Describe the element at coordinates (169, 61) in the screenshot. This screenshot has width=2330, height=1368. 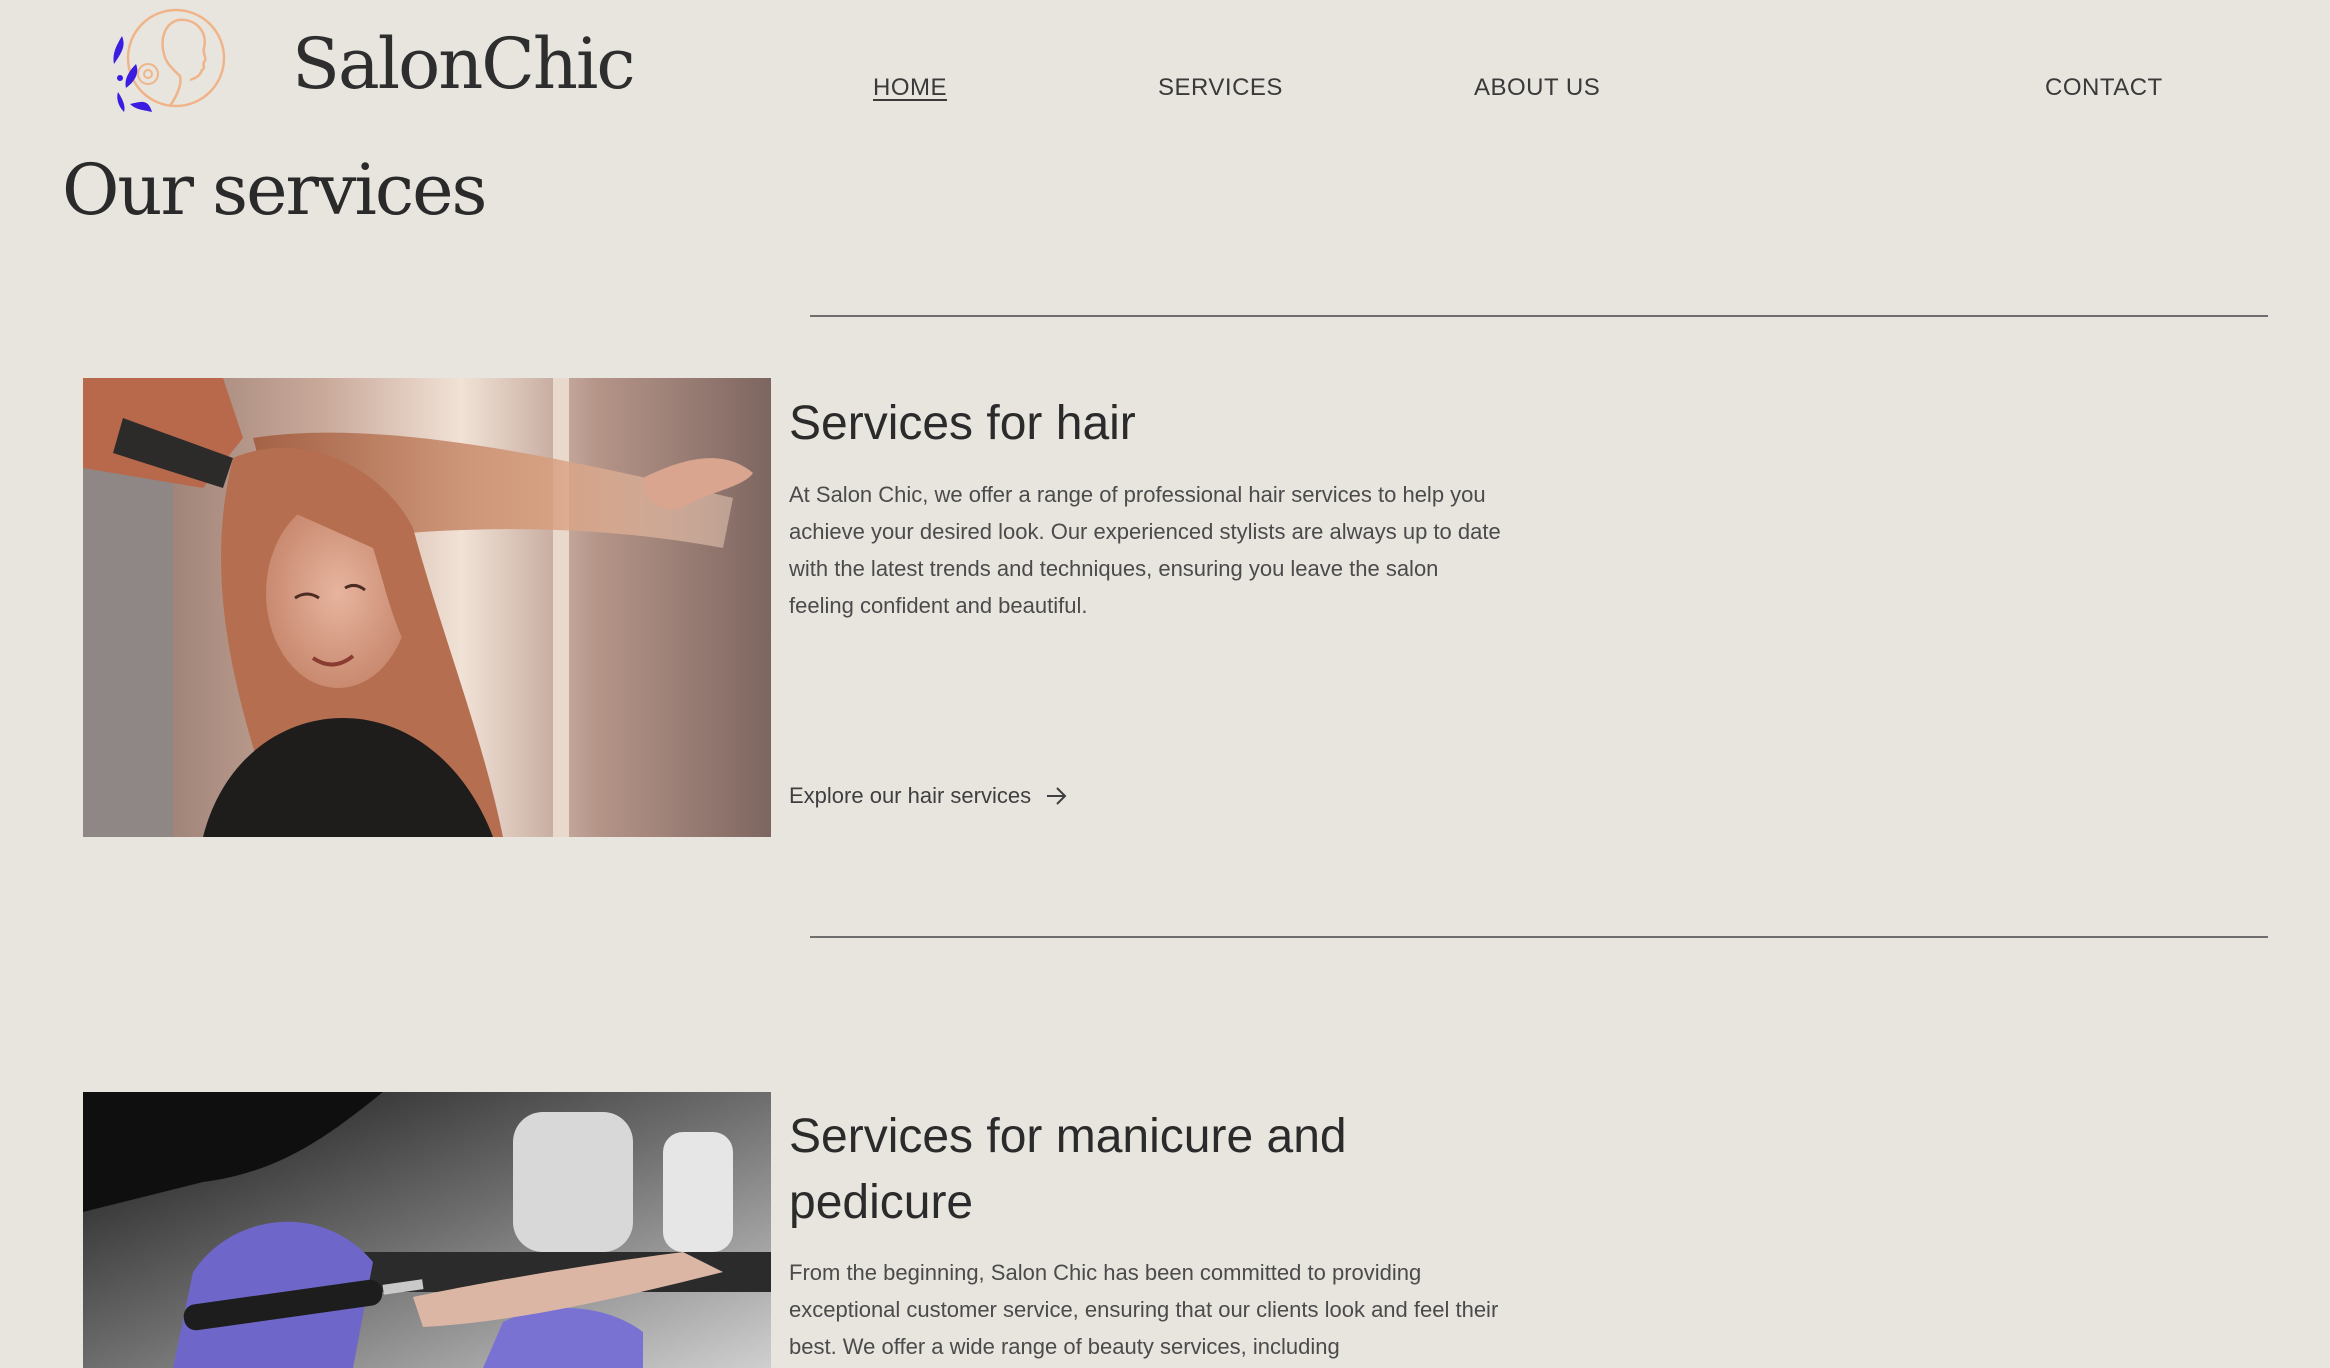
I see `salon-logo-icon` at that location.